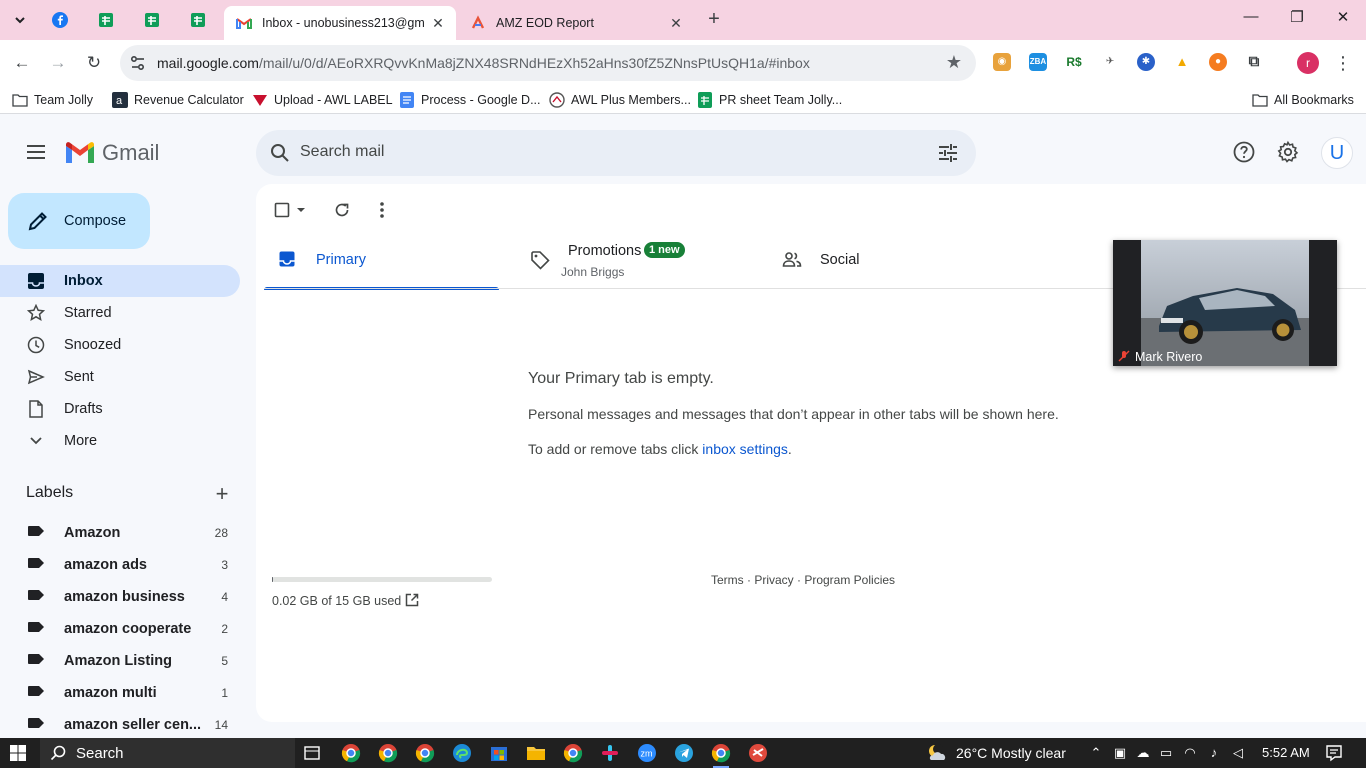 The height and width of the screenshot is (768, 1366). I want to click on nav-starred: Starred, so click(120, 313).